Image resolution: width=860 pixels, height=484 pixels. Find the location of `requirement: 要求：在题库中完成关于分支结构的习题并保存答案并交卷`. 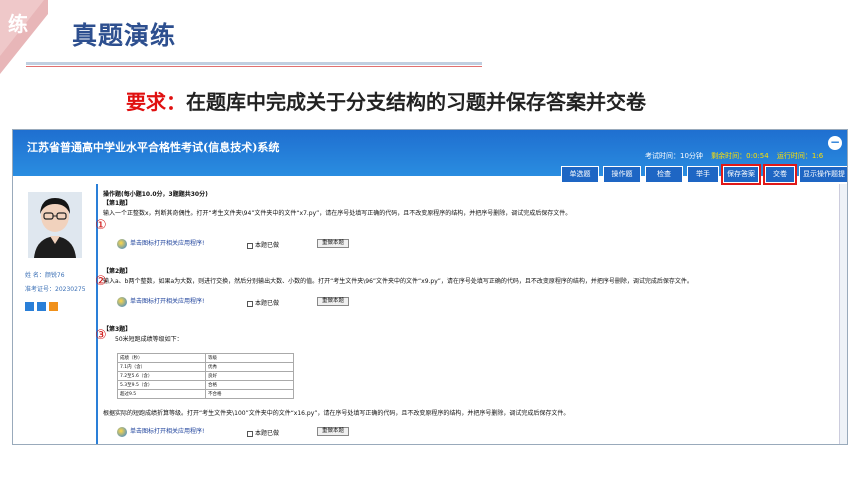

requirement: 要求：在题库中完成关于分支结构的习题并保存答案并交卷 is located at coordinates (386, 100).